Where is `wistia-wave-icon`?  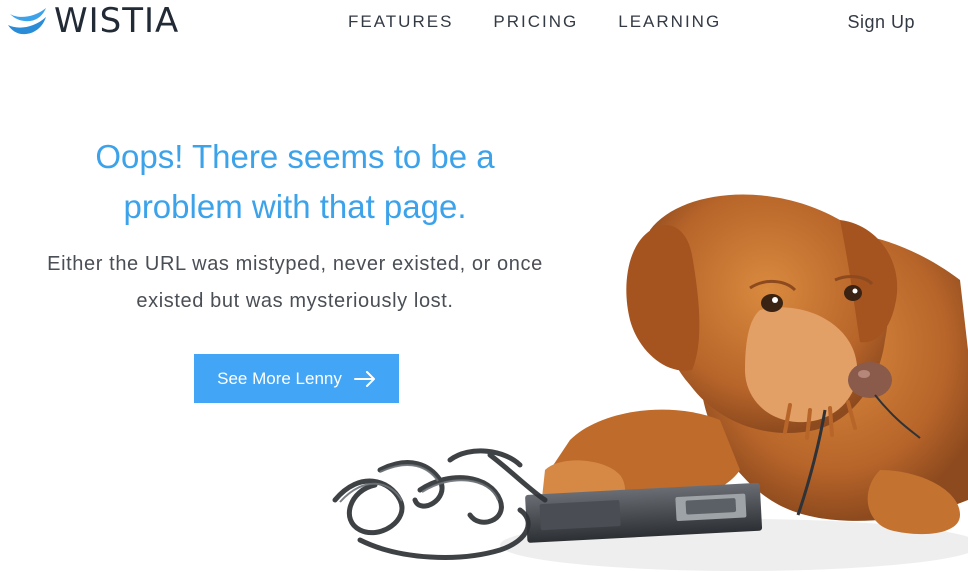 wistia-wave-icon is located at coordinates (27, 21).